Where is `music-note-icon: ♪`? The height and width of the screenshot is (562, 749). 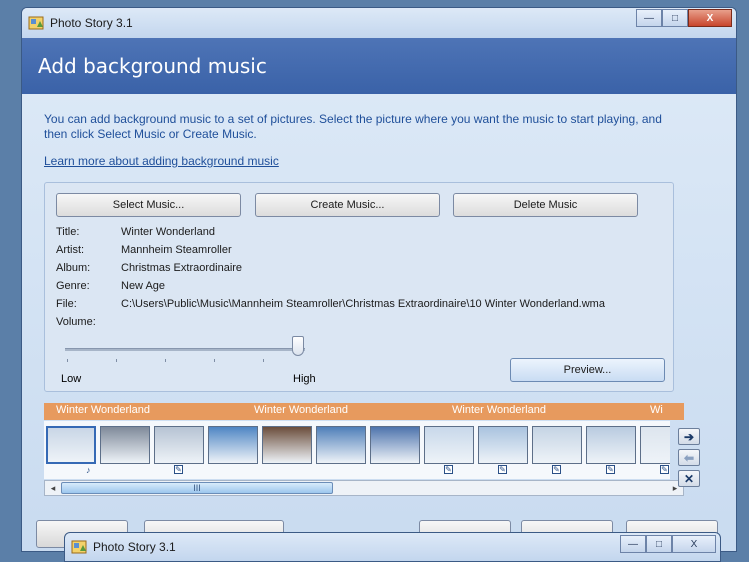
music-note-icon: ♪ is located at coordinates (88, 470).